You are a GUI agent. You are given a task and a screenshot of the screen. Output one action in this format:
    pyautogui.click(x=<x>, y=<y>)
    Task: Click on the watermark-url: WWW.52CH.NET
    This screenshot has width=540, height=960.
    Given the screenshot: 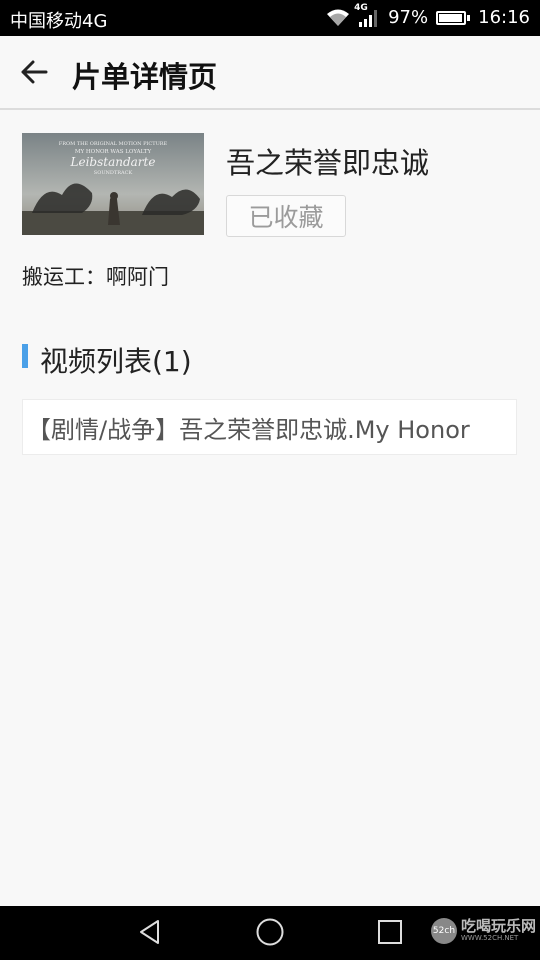 What is the action you would take?
    pyautogui.click(x=489, y=938)
    